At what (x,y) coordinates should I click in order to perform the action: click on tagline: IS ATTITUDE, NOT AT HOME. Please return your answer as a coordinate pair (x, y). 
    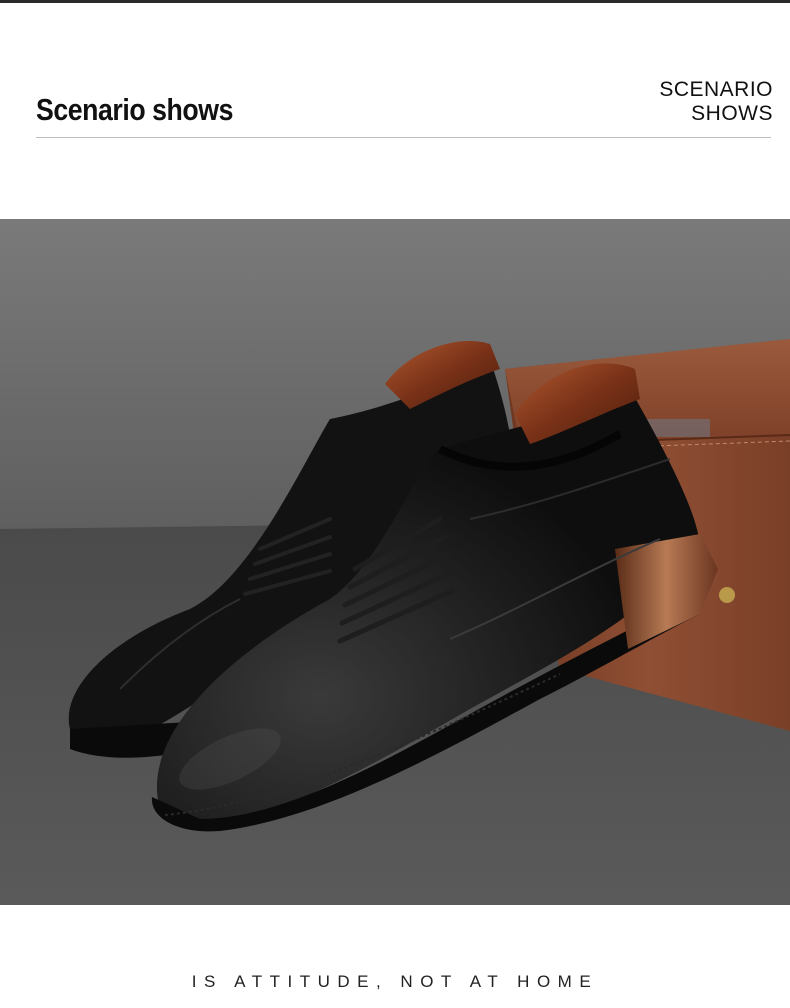
    Looking at the image, I should click on (395, 981).